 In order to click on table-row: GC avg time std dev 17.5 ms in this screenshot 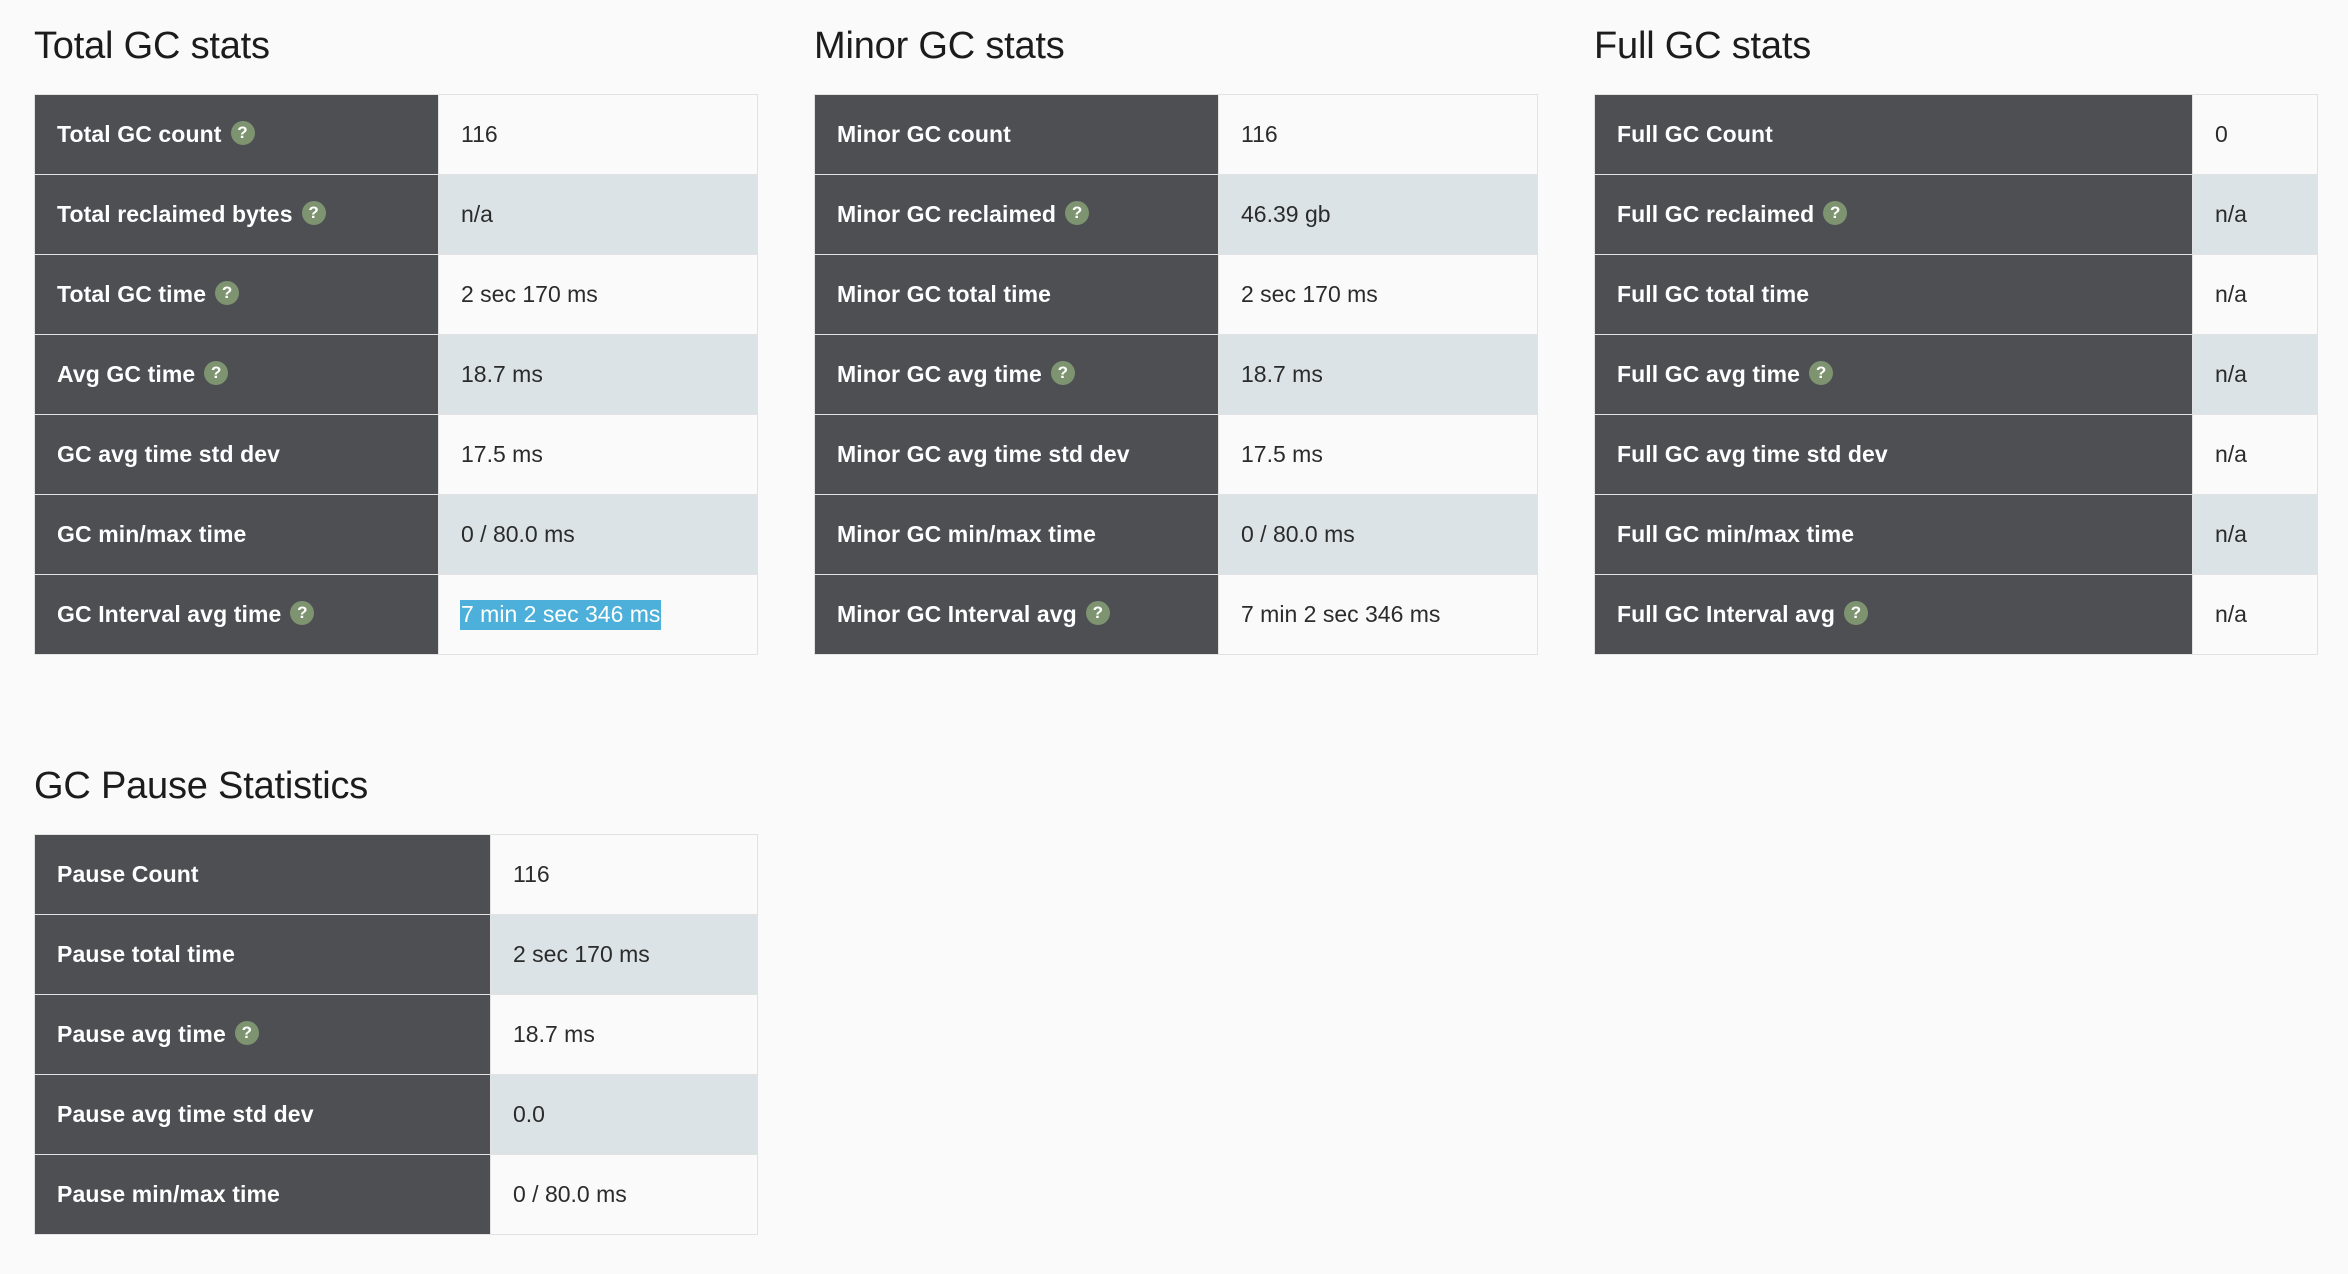, I will do `click(396, 454)`.